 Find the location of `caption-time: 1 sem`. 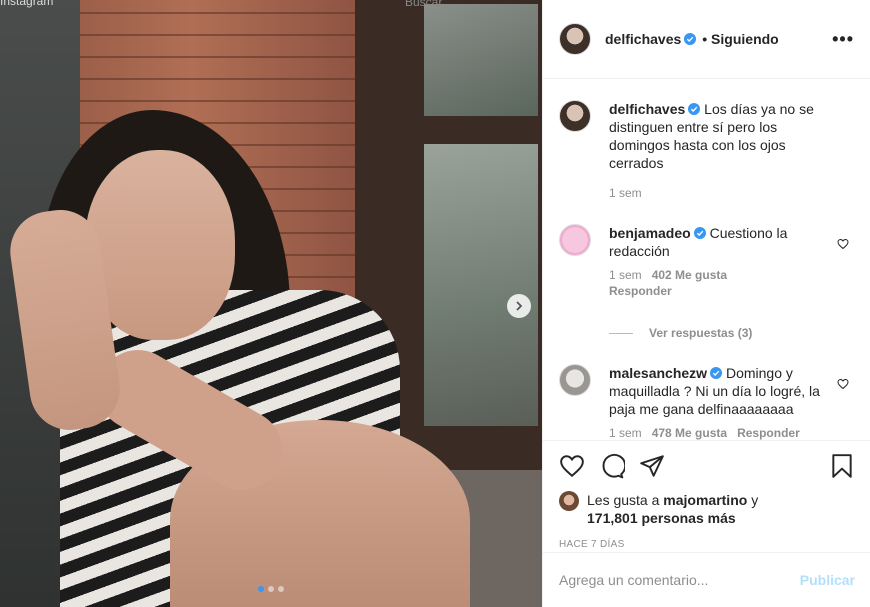

caption-time: 1 sem is located at coordinates (625, 193).